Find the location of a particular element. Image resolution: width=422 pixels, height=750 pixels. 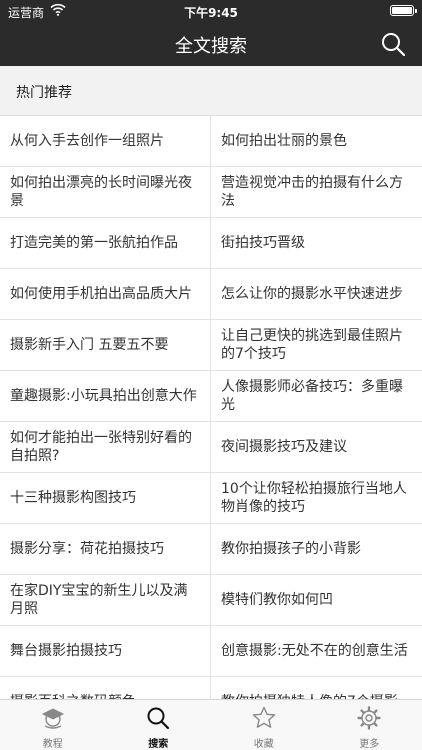

status-bar: 运营商 下午9:45 is located at coordinates (211, 11).